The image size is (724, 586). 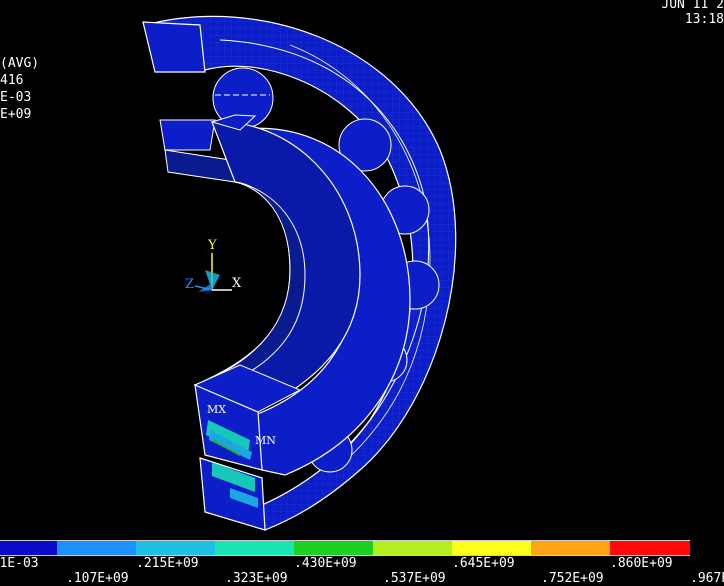 I want to click on triad-z-label: Z, so click(x=189, y=284).